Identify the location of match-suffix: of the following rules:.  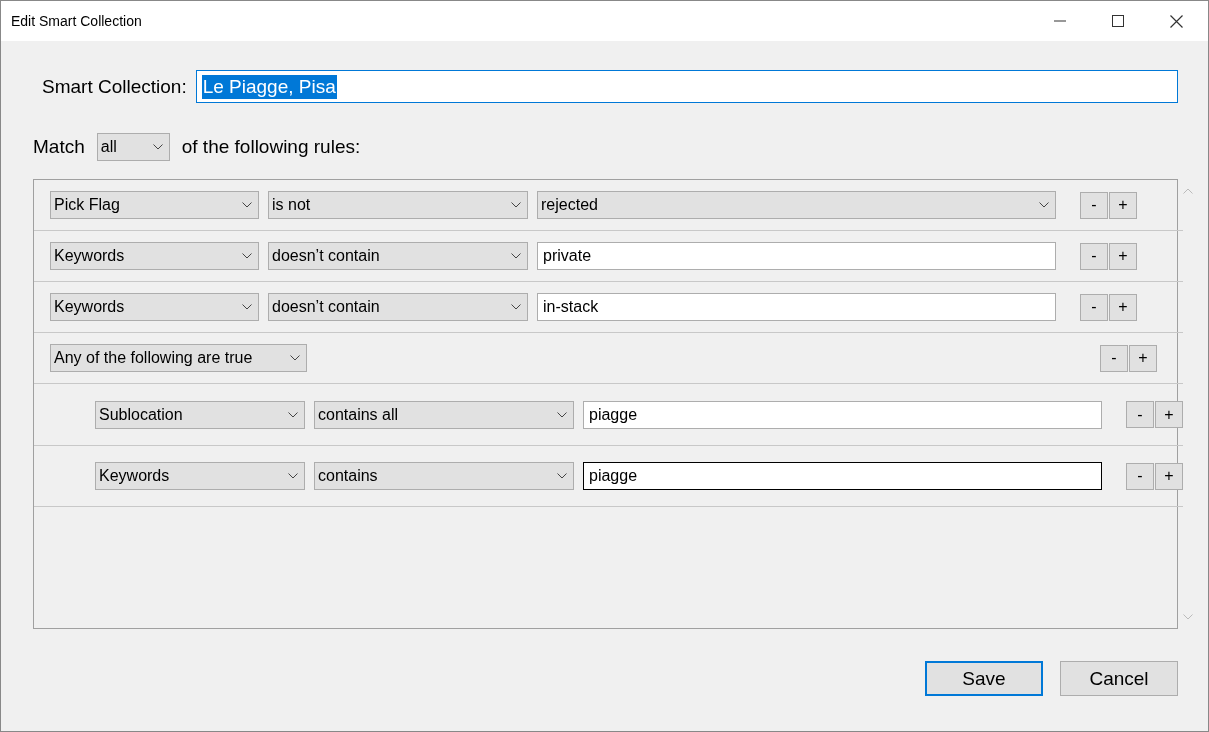
(271, 147).